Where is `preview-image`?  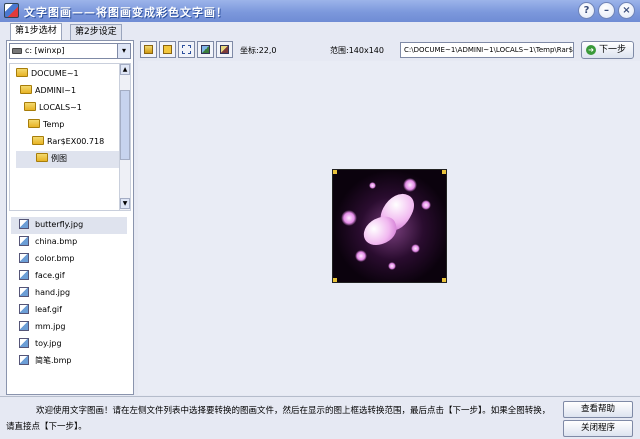
preview-image is located at coordinates (389, 226).